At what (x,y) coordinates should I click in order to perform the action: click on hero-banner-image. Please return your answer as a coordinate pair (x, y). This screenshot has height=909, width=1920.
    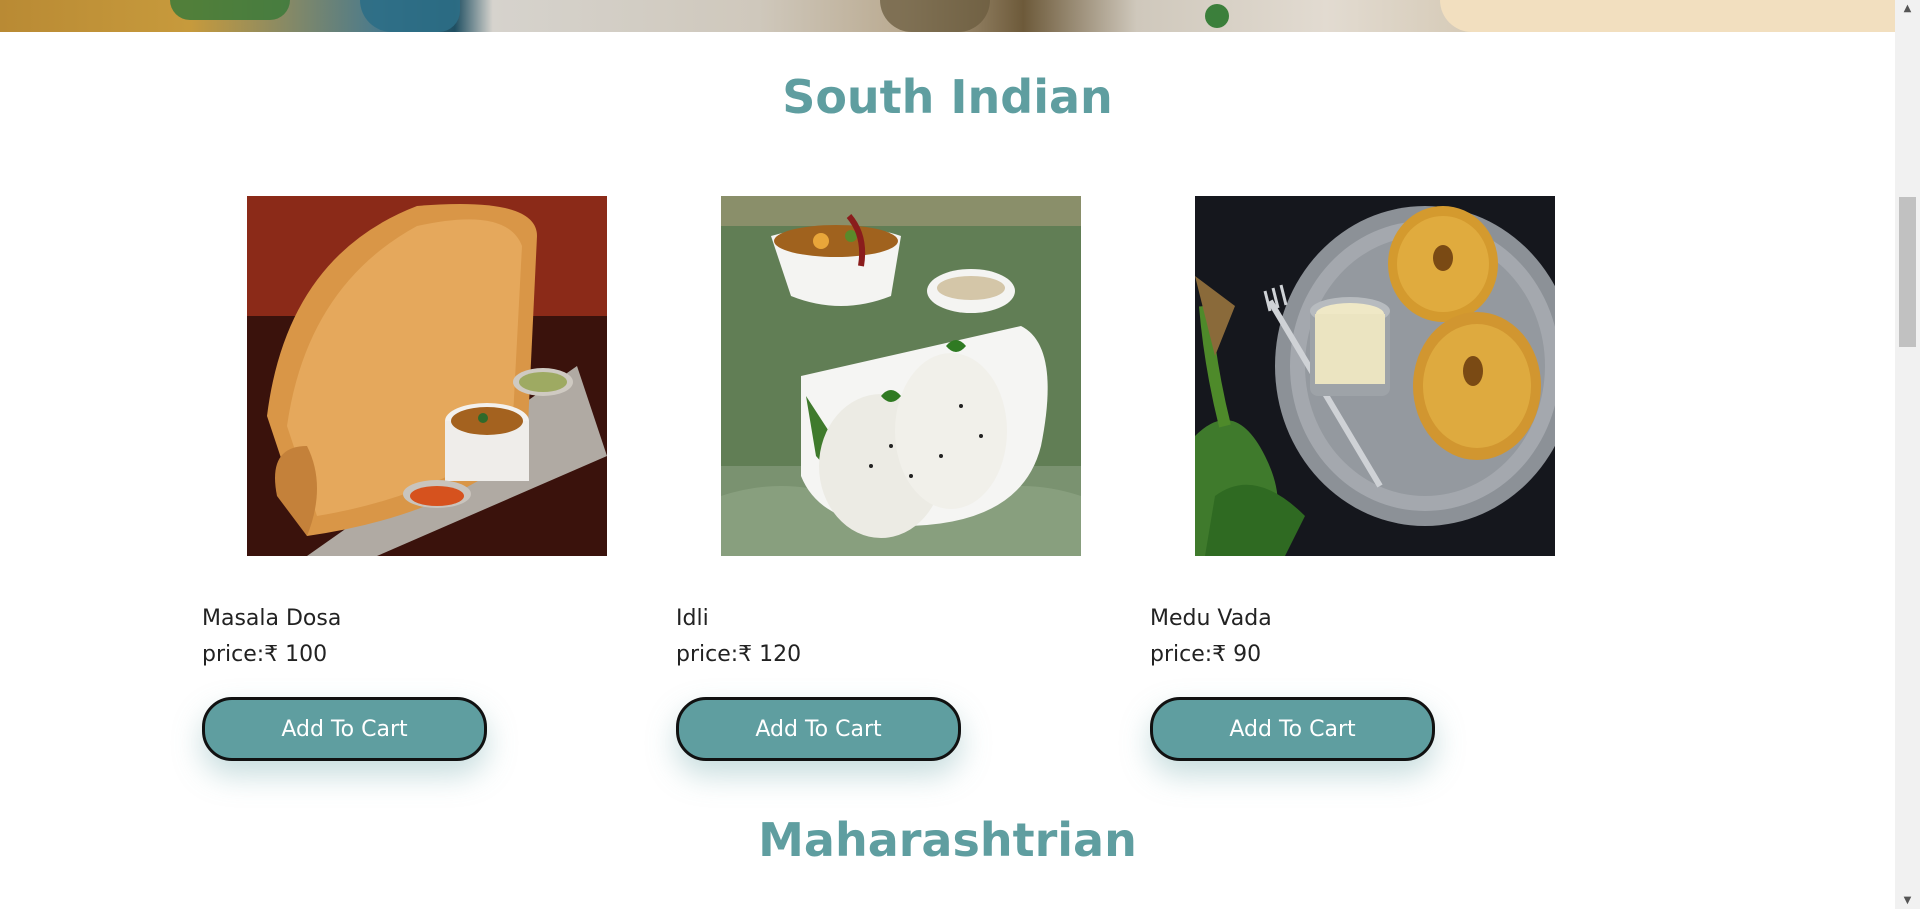
    Looking at the image, I should click on (947, 16).